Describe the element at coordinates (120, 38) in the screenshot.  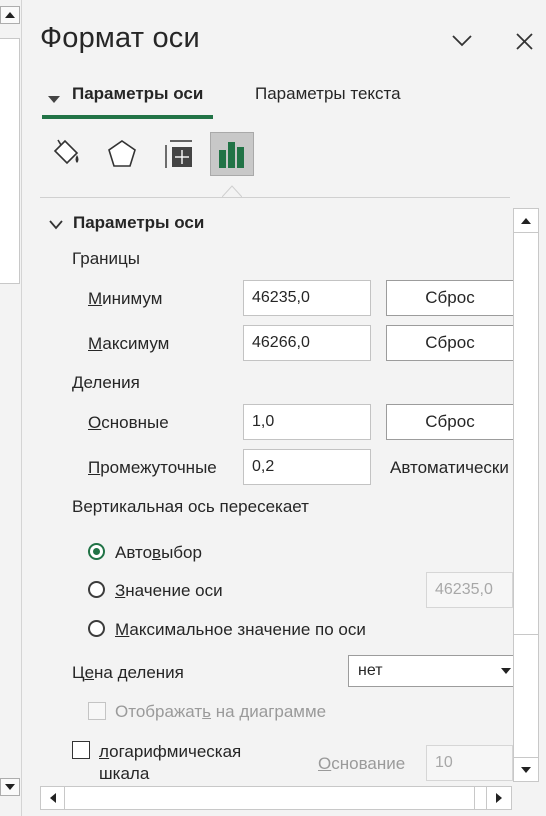
I see `pane-title: Формат оси` at that location.